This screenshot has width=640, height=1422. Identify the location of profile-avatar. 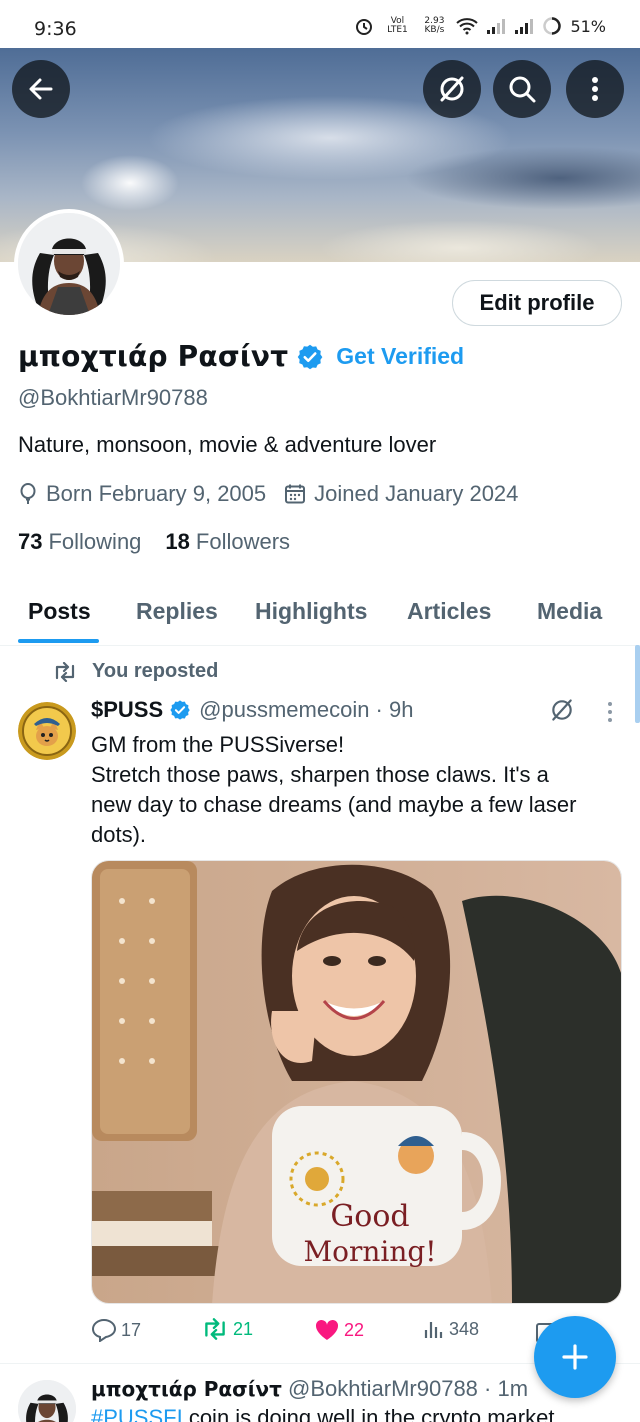
(69, 264).